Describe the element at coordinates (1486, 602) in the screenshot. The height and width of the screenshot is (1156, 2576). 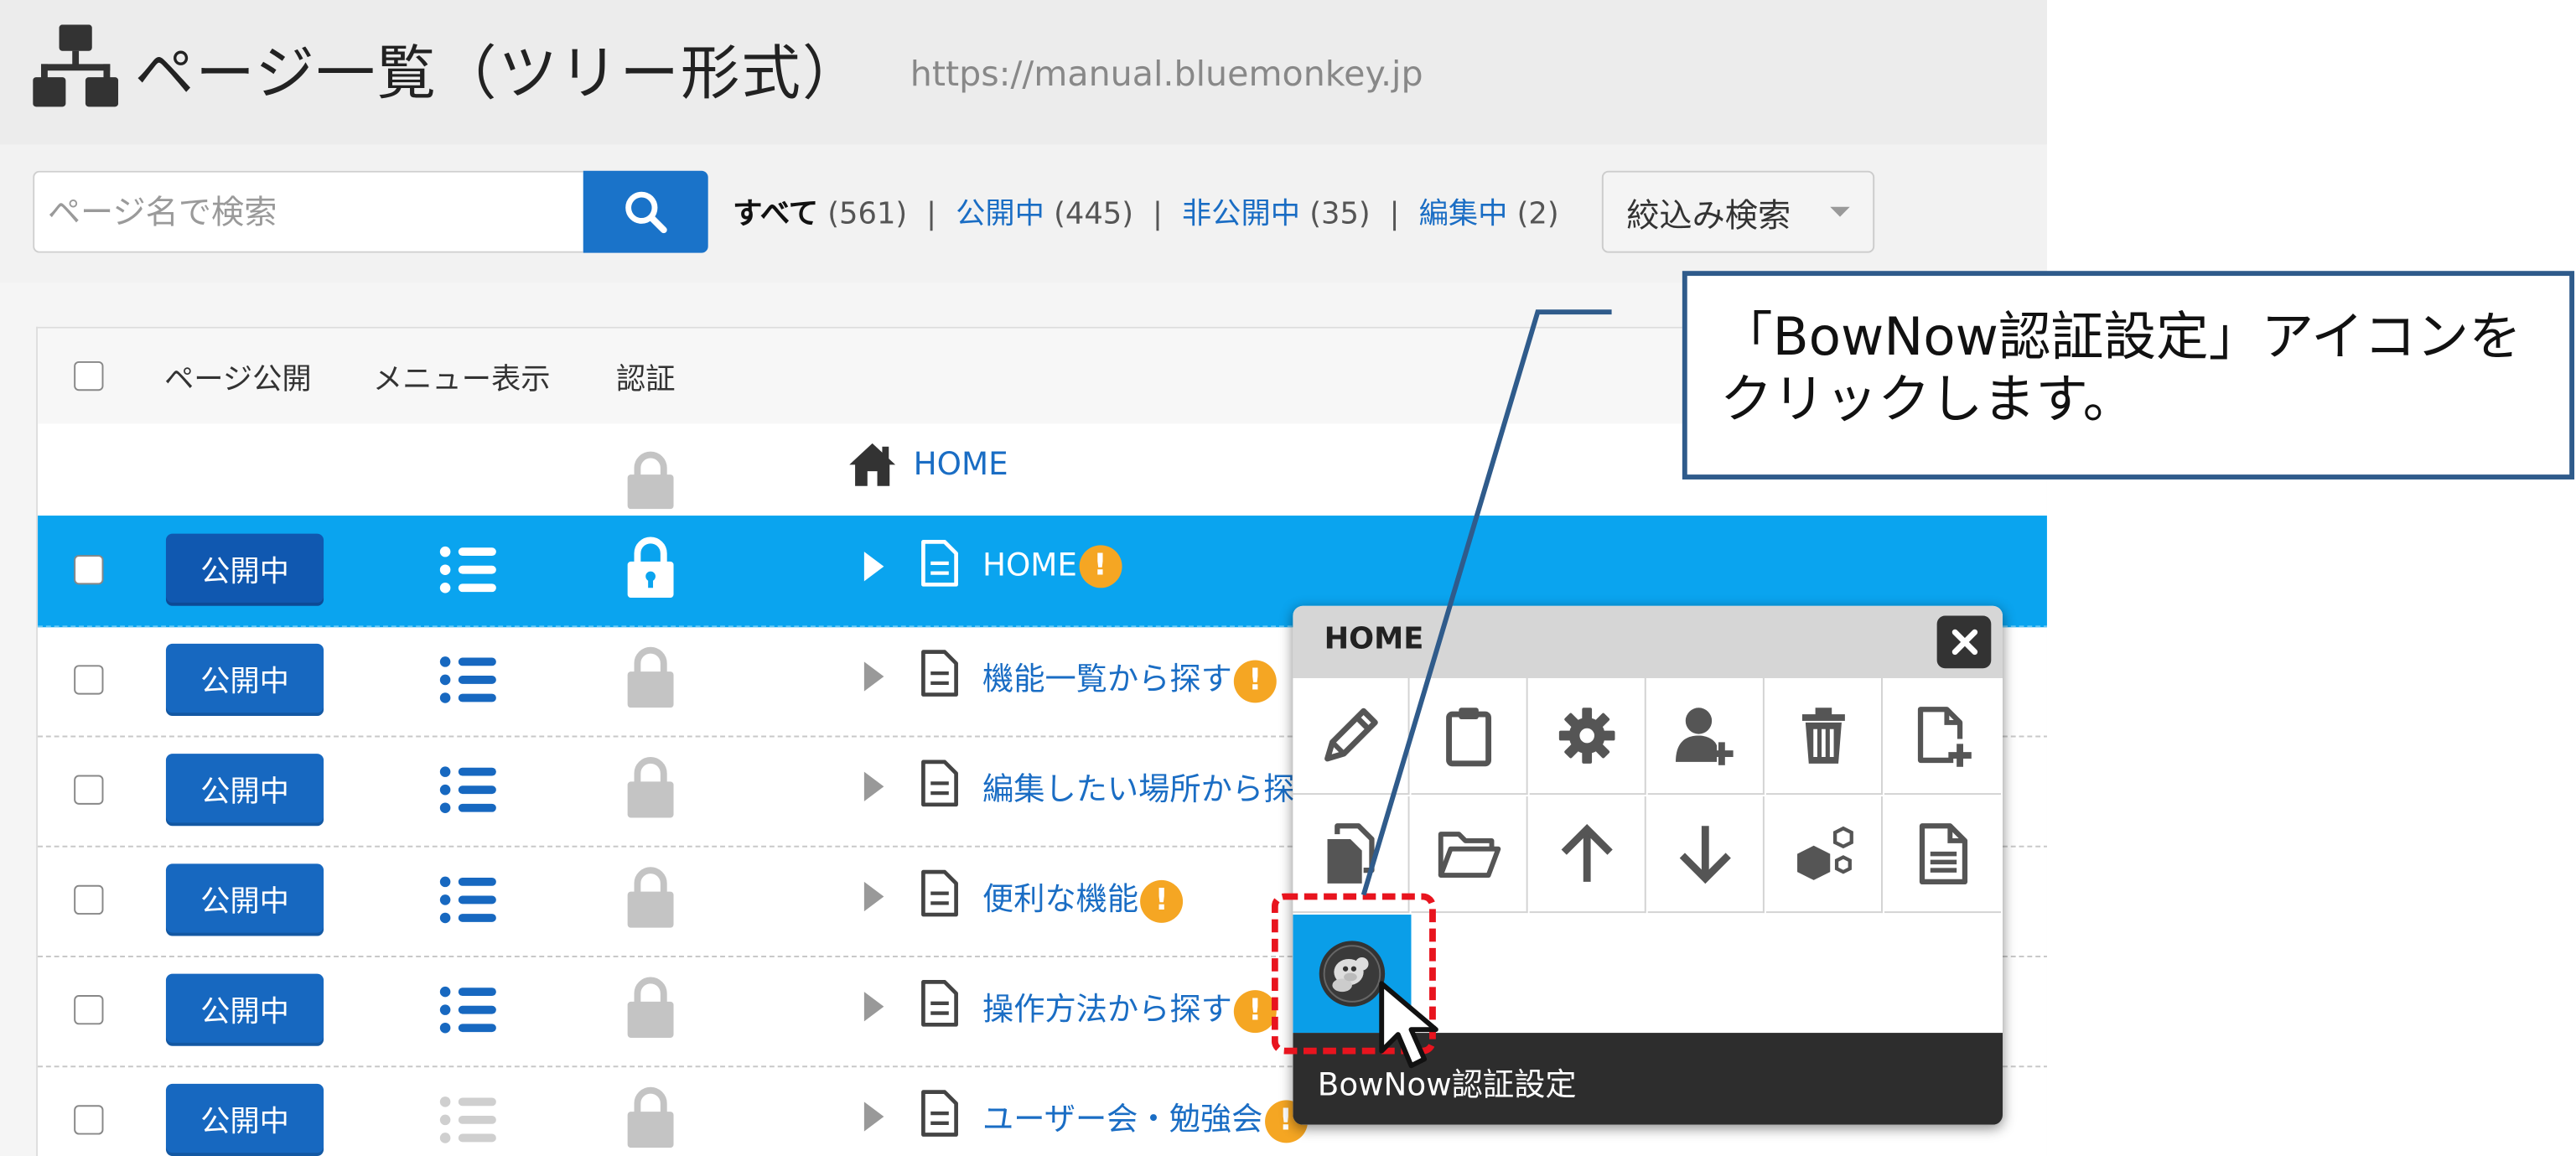
I see `callout-leader-line` at that location.